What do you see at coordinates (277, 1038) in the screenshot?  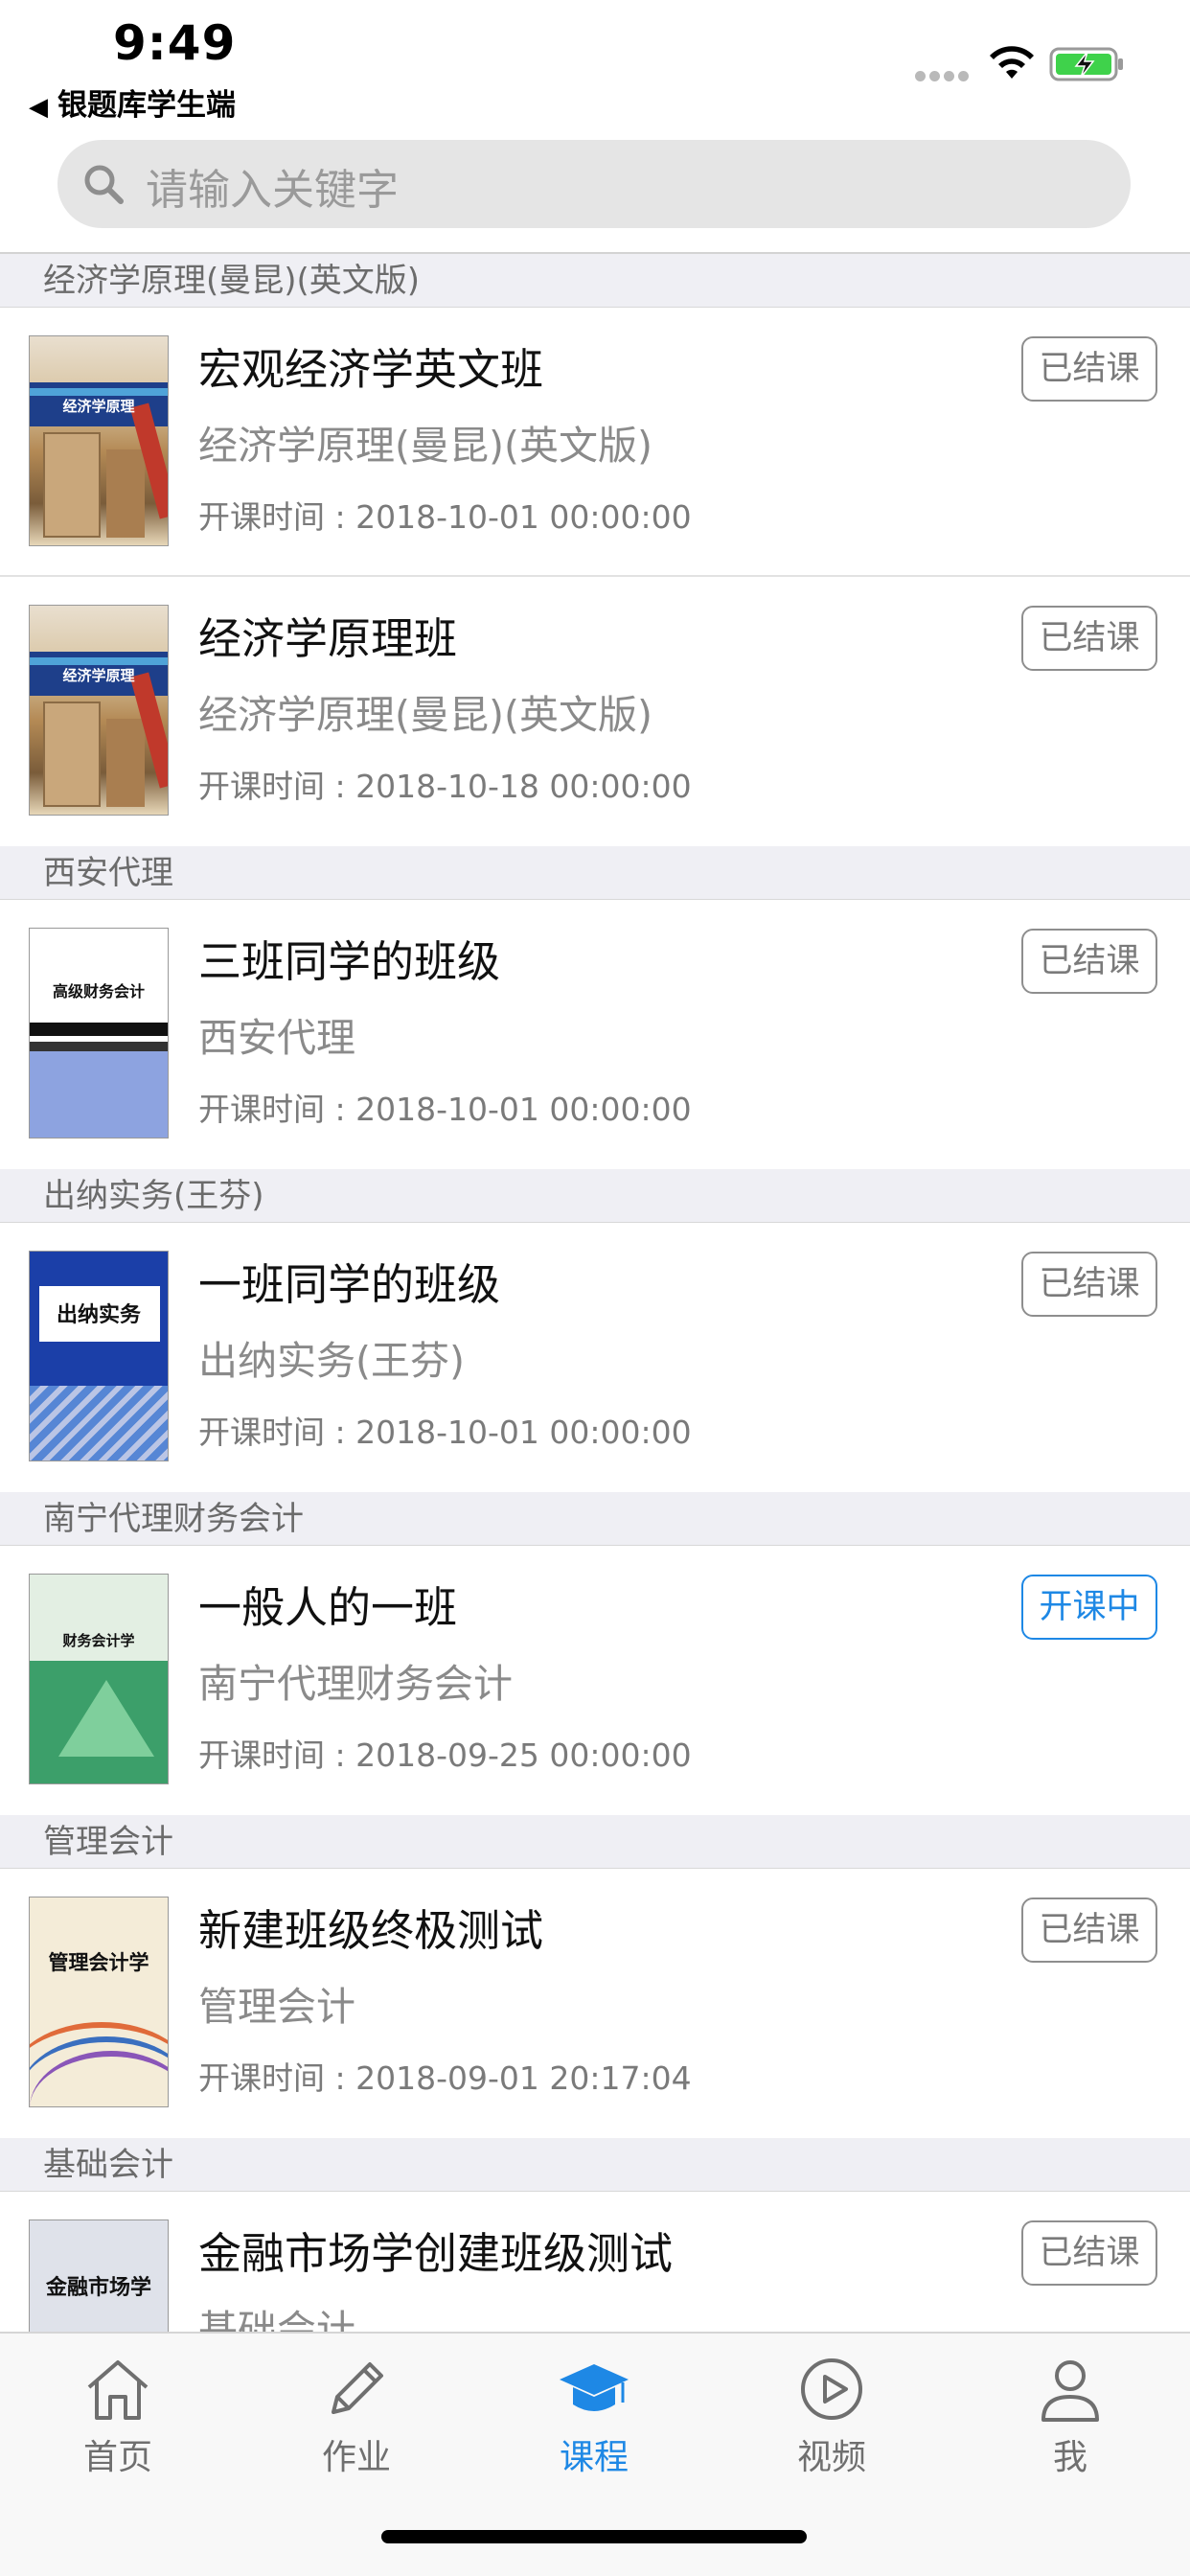 I see `course-subject: 西安代理` at bounding box center [277, 1038].